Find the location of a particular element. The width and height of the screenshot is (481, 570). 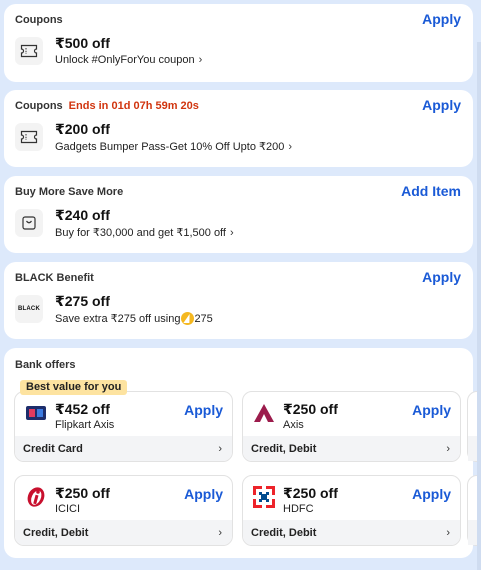

expiry-timer: Ends in 01d 07h 59m 20s is located at coordinates (133, 106).